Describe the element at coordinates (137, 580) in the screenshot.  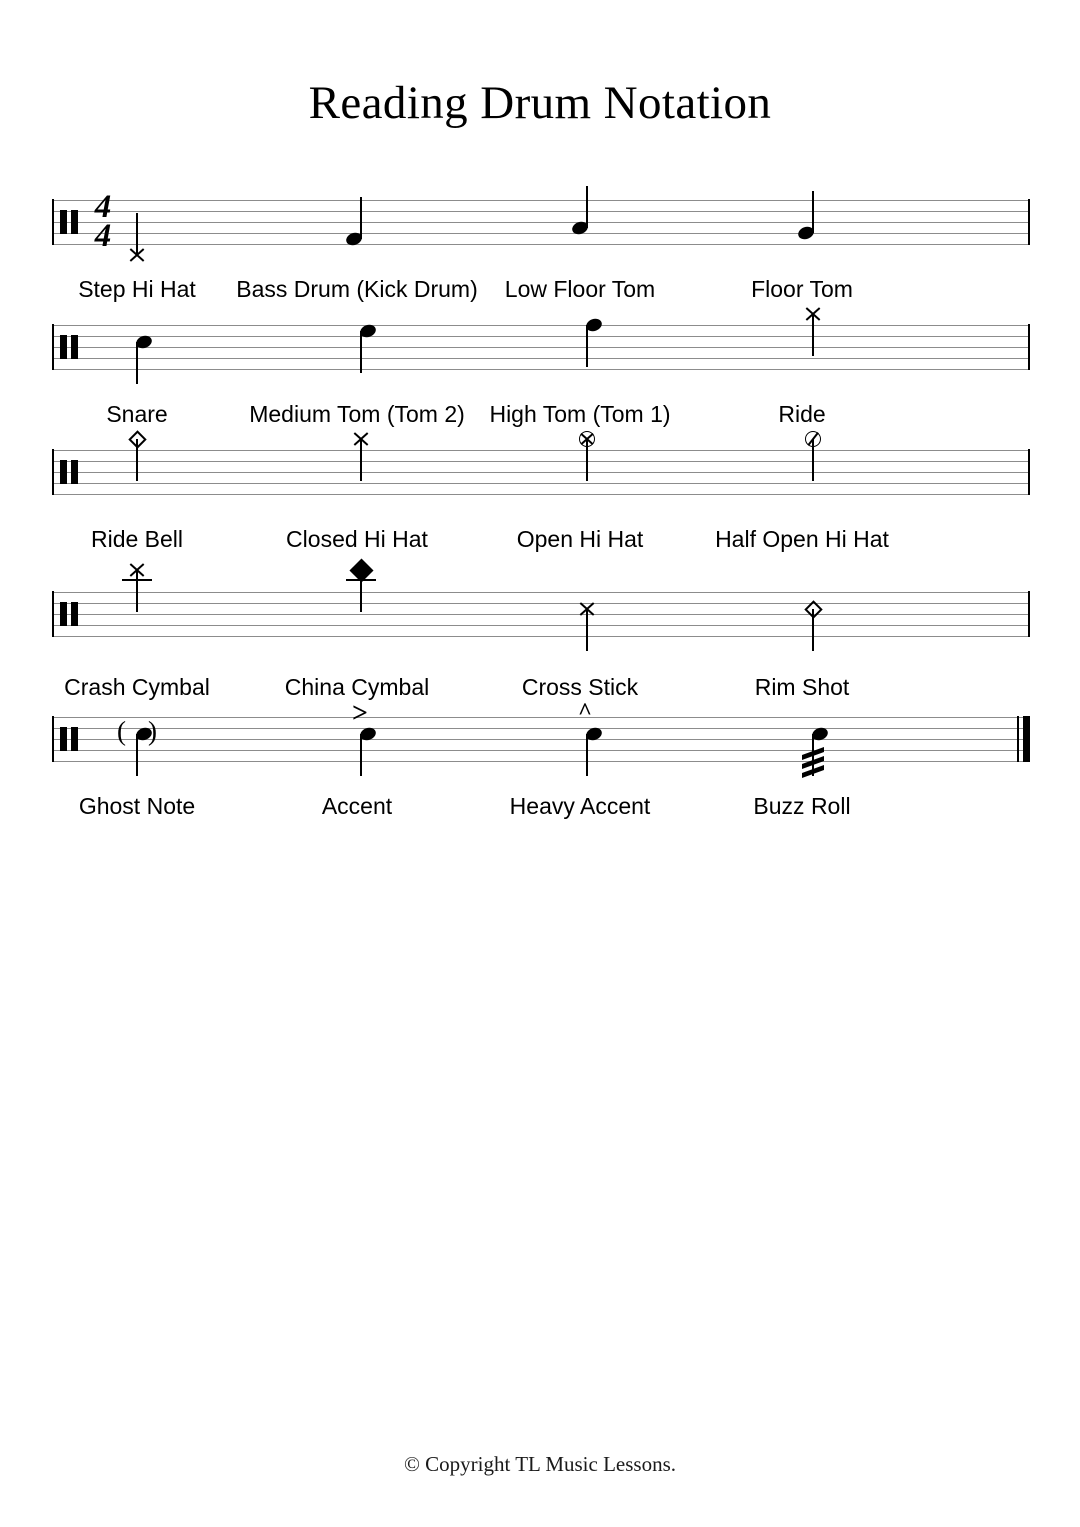
I see `ledger-line` at that location.